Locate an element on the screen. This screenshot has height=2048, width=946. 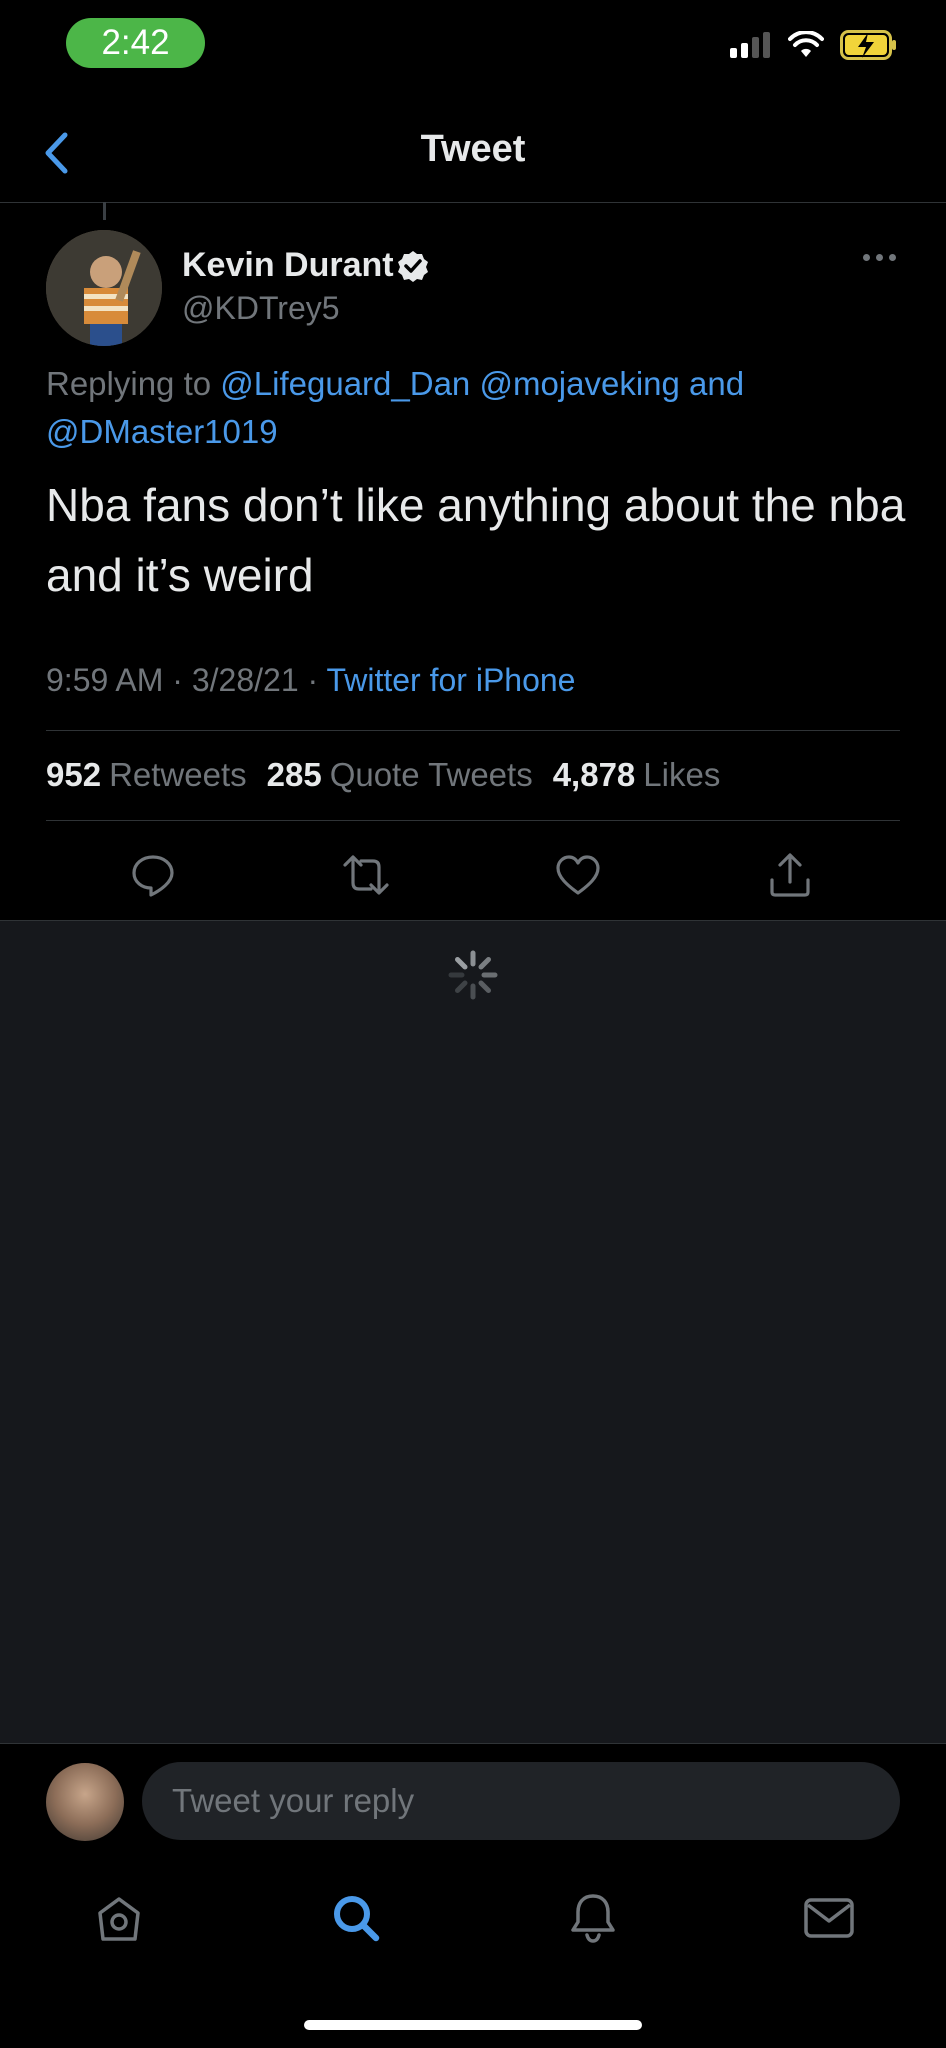
tweet-date: 3/28/21 is located at coordinates (245, 680).